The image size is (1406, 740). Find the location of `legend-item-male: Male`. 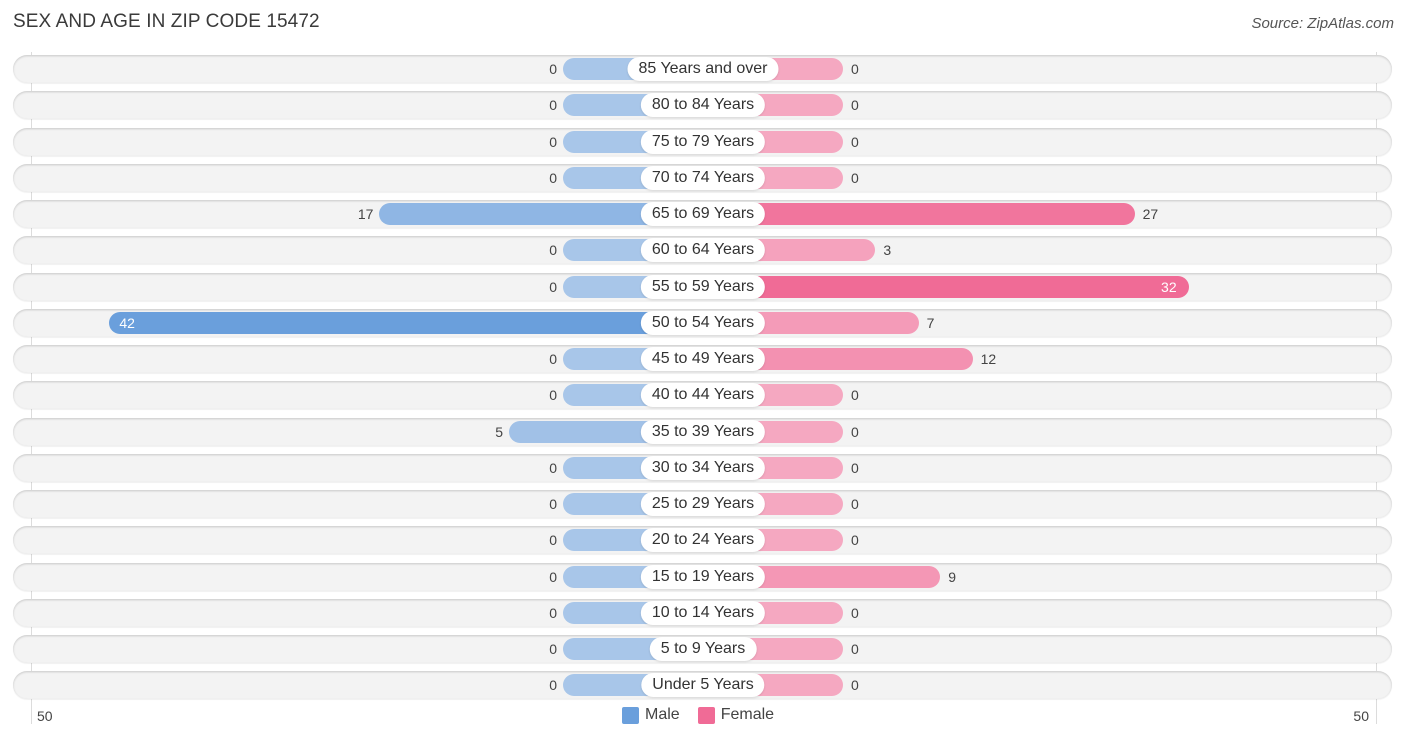

legend-item-male: Male is located at coordinates (651, 715).